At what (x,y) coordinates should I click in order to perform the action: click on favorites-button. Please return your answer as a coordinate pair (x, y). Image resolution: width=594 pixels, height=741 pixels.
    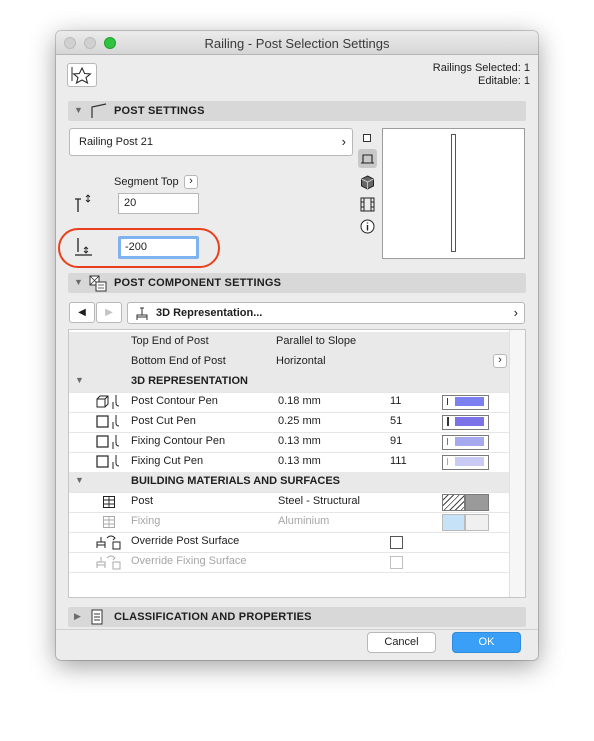
    Looking at the image, I should click on (82, 75).